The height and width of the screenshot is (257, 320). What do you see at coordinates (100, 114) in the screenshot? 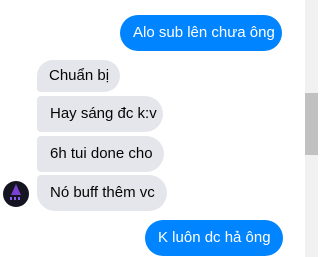
I see `message-incoming: Hay sáng đc k:v` at bounding box center [100, 114].